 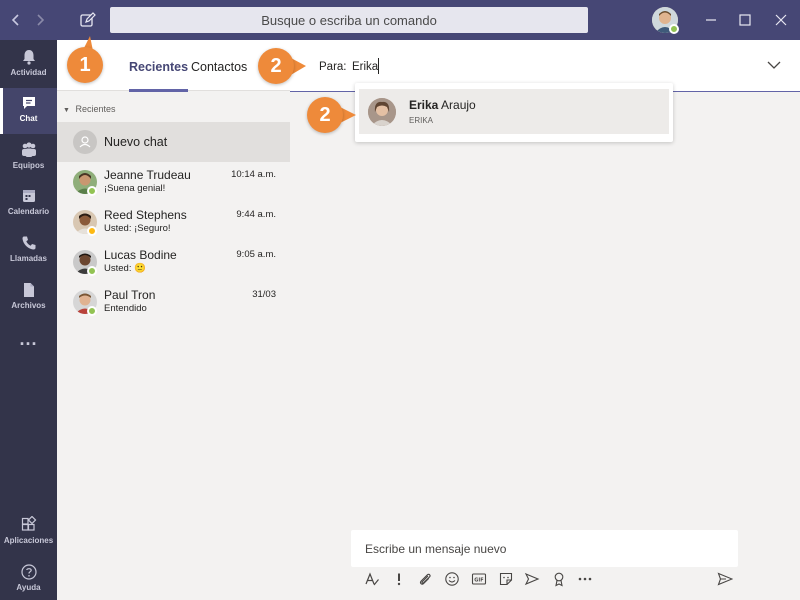 I want to click on rail-item-actividad: Actividad, so click(x=28, y=65).